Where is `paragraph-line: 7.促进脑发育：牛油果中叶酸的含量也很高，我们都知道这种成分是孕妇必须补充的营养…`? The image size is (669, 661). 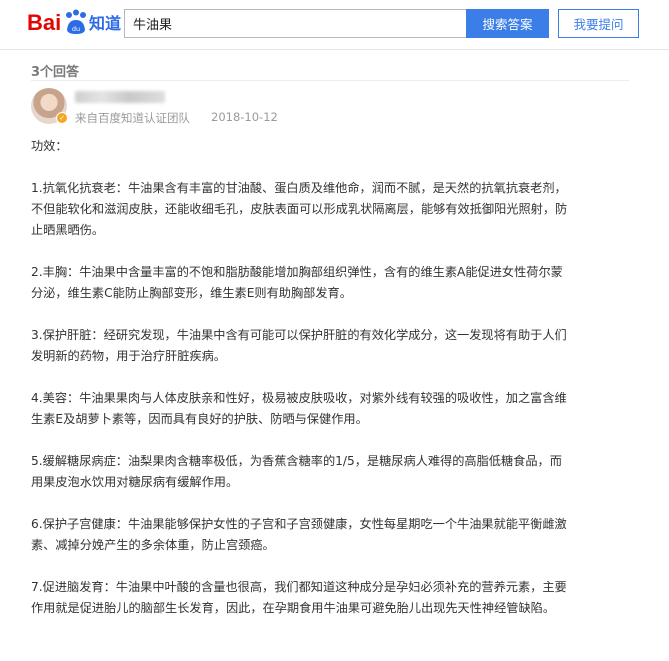
paragraph-line: 7.促进脑发育：牛油果中叶酸的含量也很高，我们都知道这种成分是孕妇必须补充的营养… is located at coordinates (299, 587).